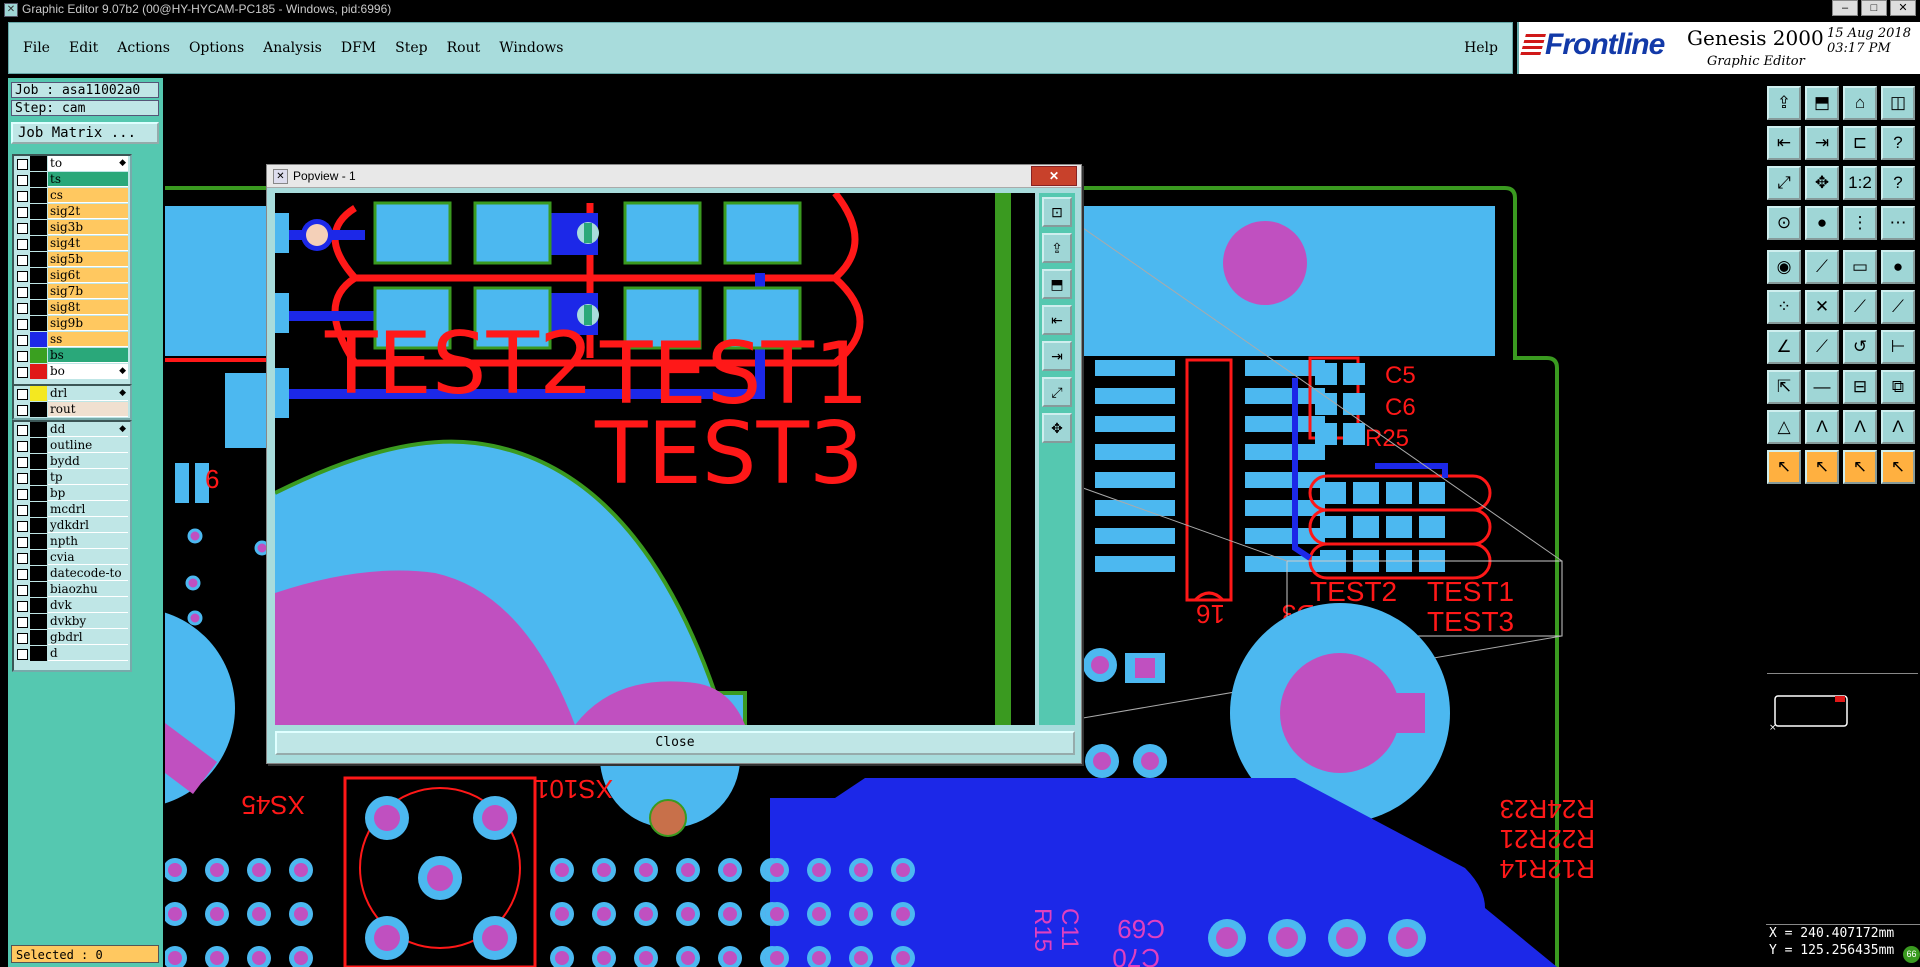 Image resolution: width=1920 pixels, height=967 pixels. I want to click on triangle-icon: △, so click(1784, 427).